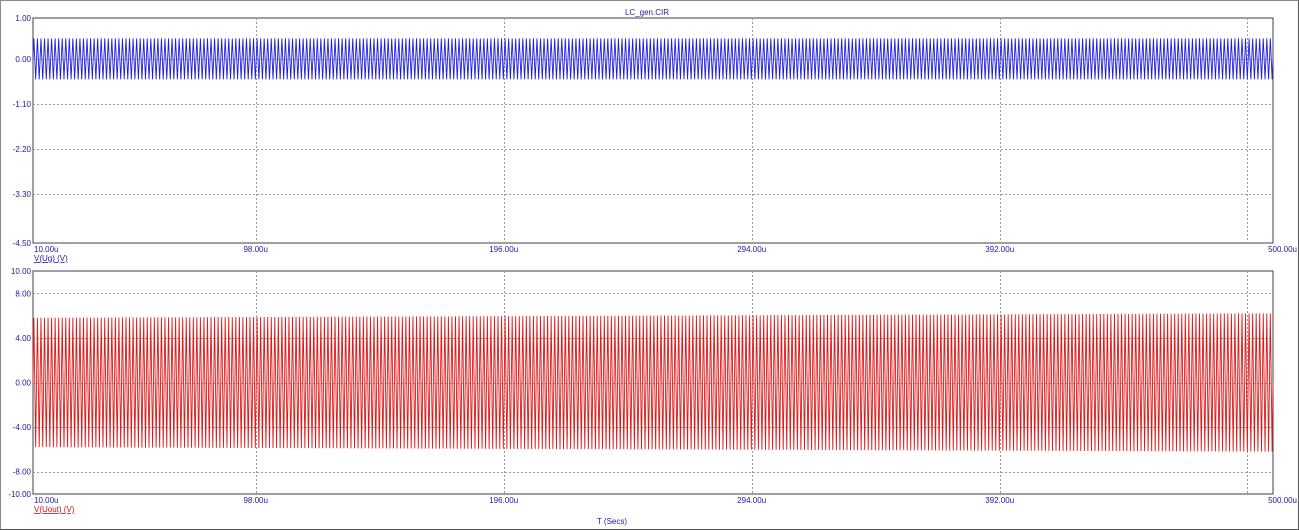 The image size is (1299, 530). Describe the element at coordinates (647, 12) in the screenshot. I see `chart-title: LC_gen.CIR` at that location.